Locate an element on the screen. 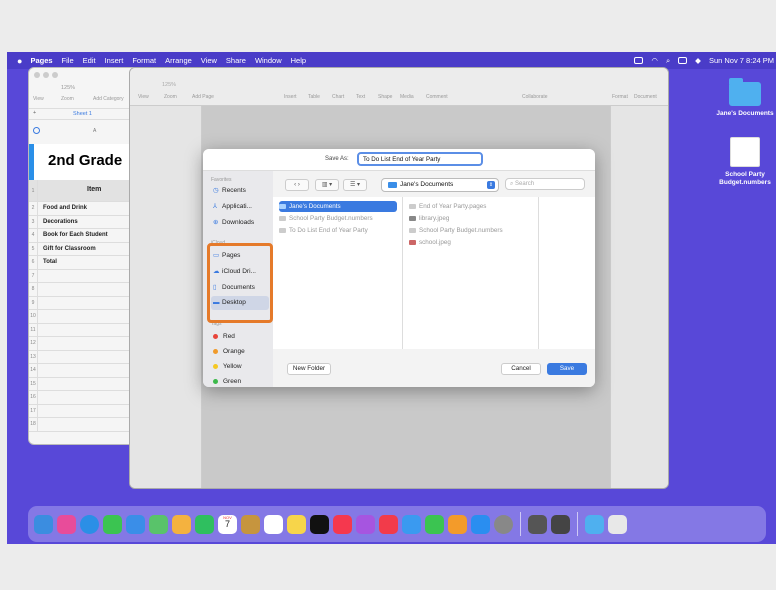  menu-pages: Pages is located at coordinates (41, 60).